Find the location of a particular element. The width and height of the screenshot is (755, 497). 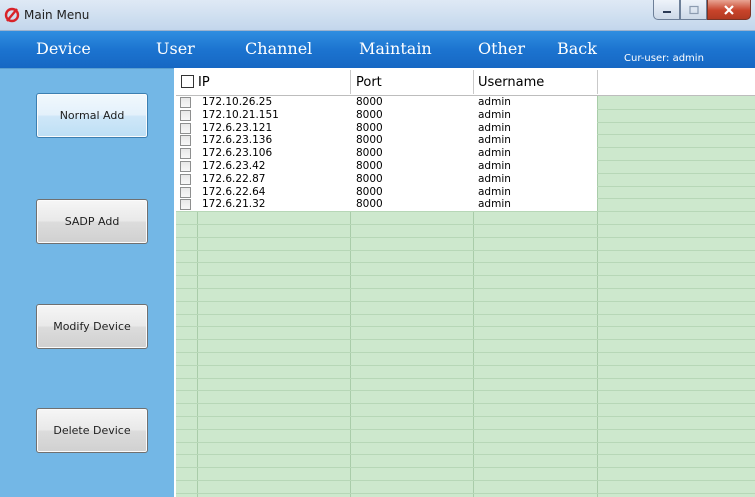

maximize-button is located at coordinates (693, 10).